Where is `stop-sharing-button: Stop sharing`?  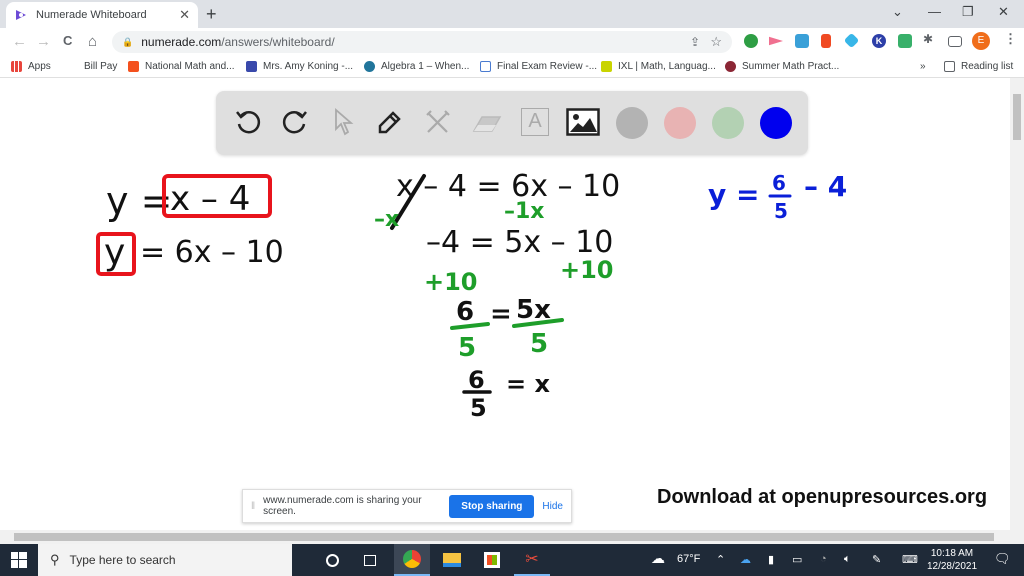
stop-sharing-button: Stop sharing is located at coordinates (492, 506).